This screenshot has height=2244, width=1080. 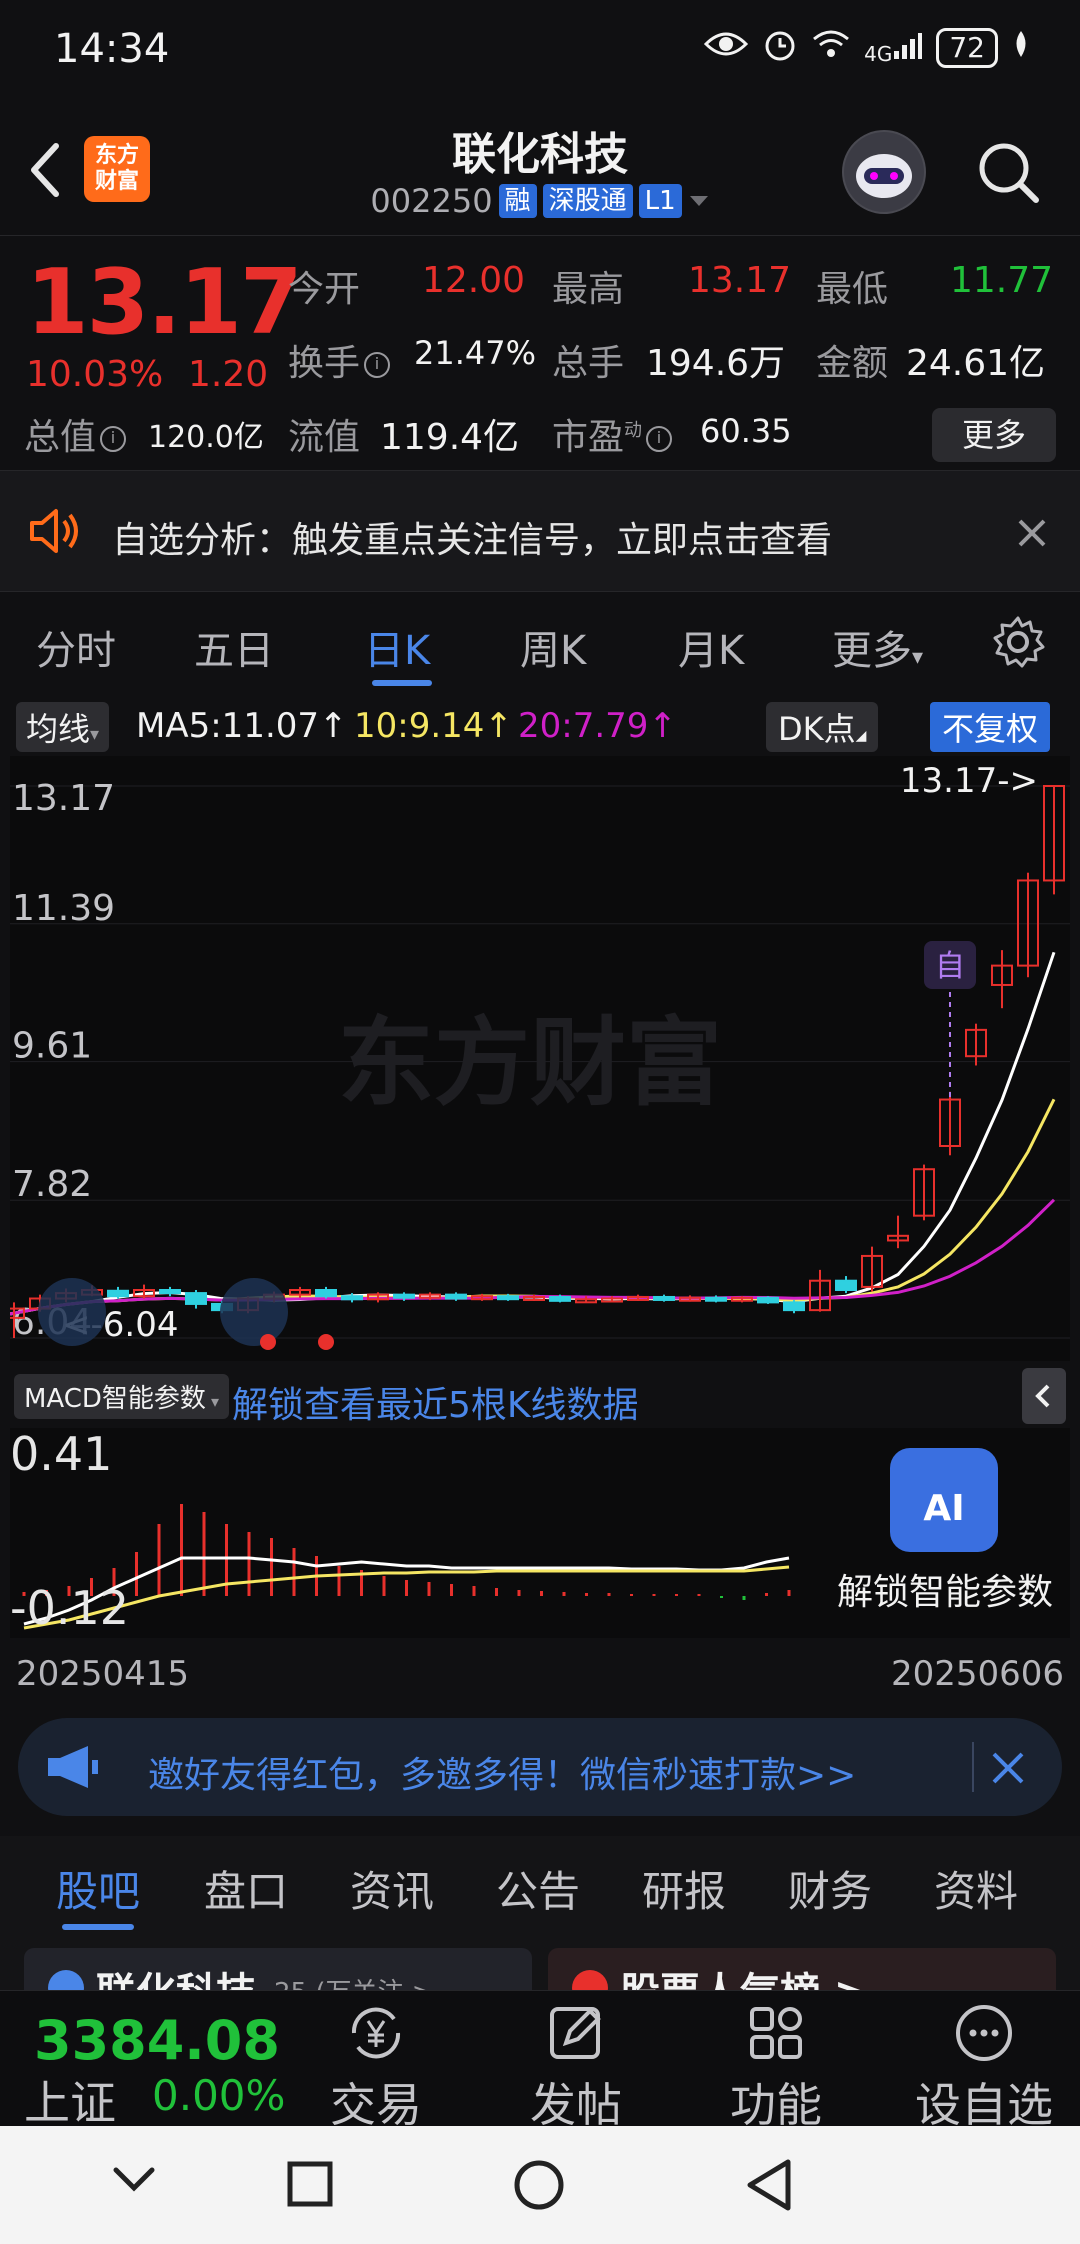 I want to click on assistant-avatar, so click(x=884, y=172).